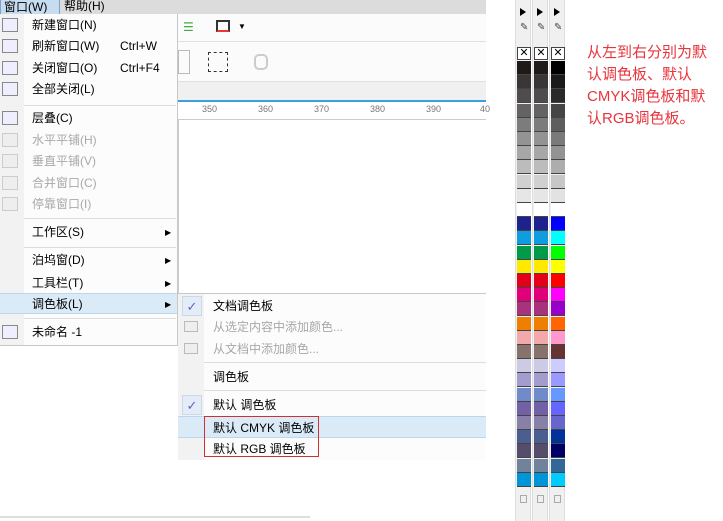  What do you see at coordinates (88, 46) in the screenshot?
I see `menu-item: 刷新窗口(W) Ctrl+W` at bounding box center [88, 46].